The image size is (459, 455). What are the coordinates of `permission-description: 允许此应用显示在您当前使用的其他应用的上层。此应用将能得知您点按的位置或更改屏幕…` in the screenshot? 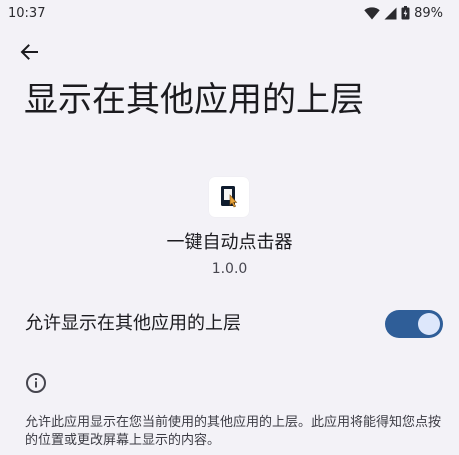 It's located at (233, 431).